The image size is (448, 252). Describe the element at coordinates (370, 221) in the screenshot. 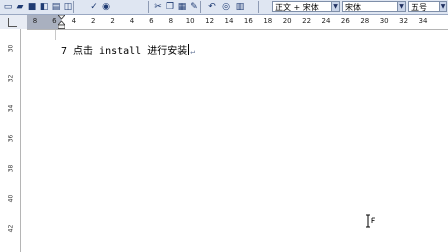

I see `ibeam-cursor-icon` at that location.